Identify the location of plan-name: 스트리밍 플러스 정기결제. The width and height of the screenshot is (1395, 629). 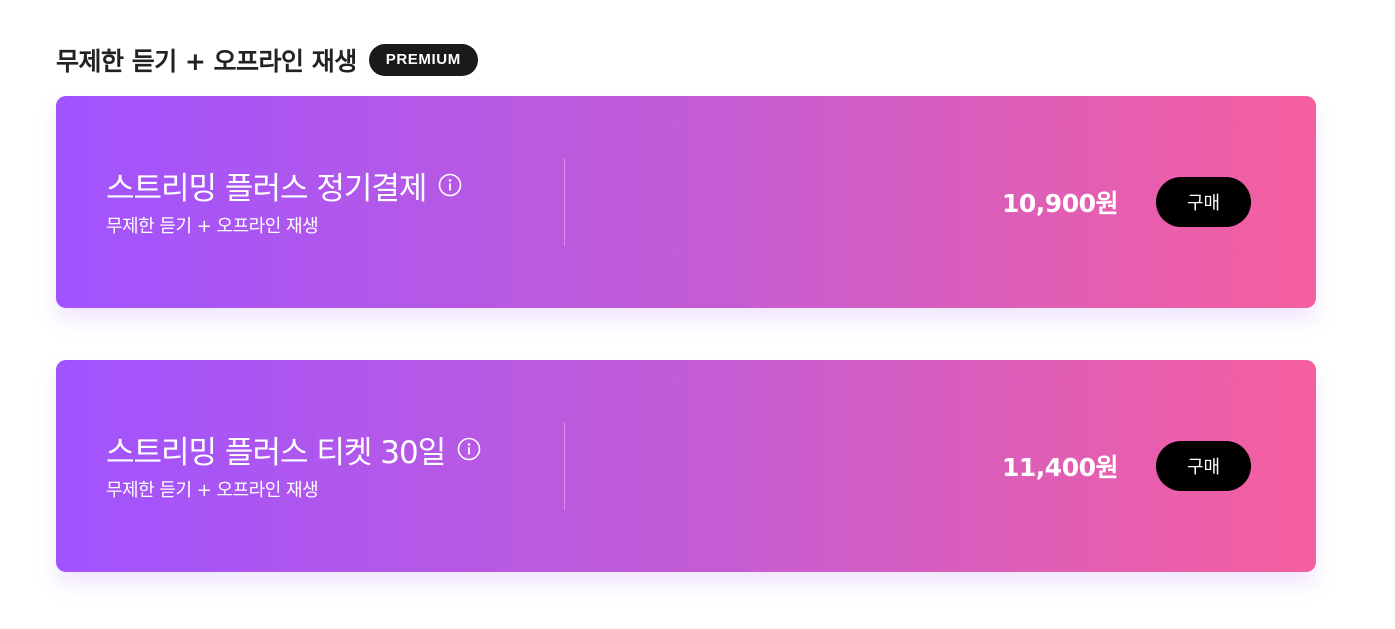
(266, 188).